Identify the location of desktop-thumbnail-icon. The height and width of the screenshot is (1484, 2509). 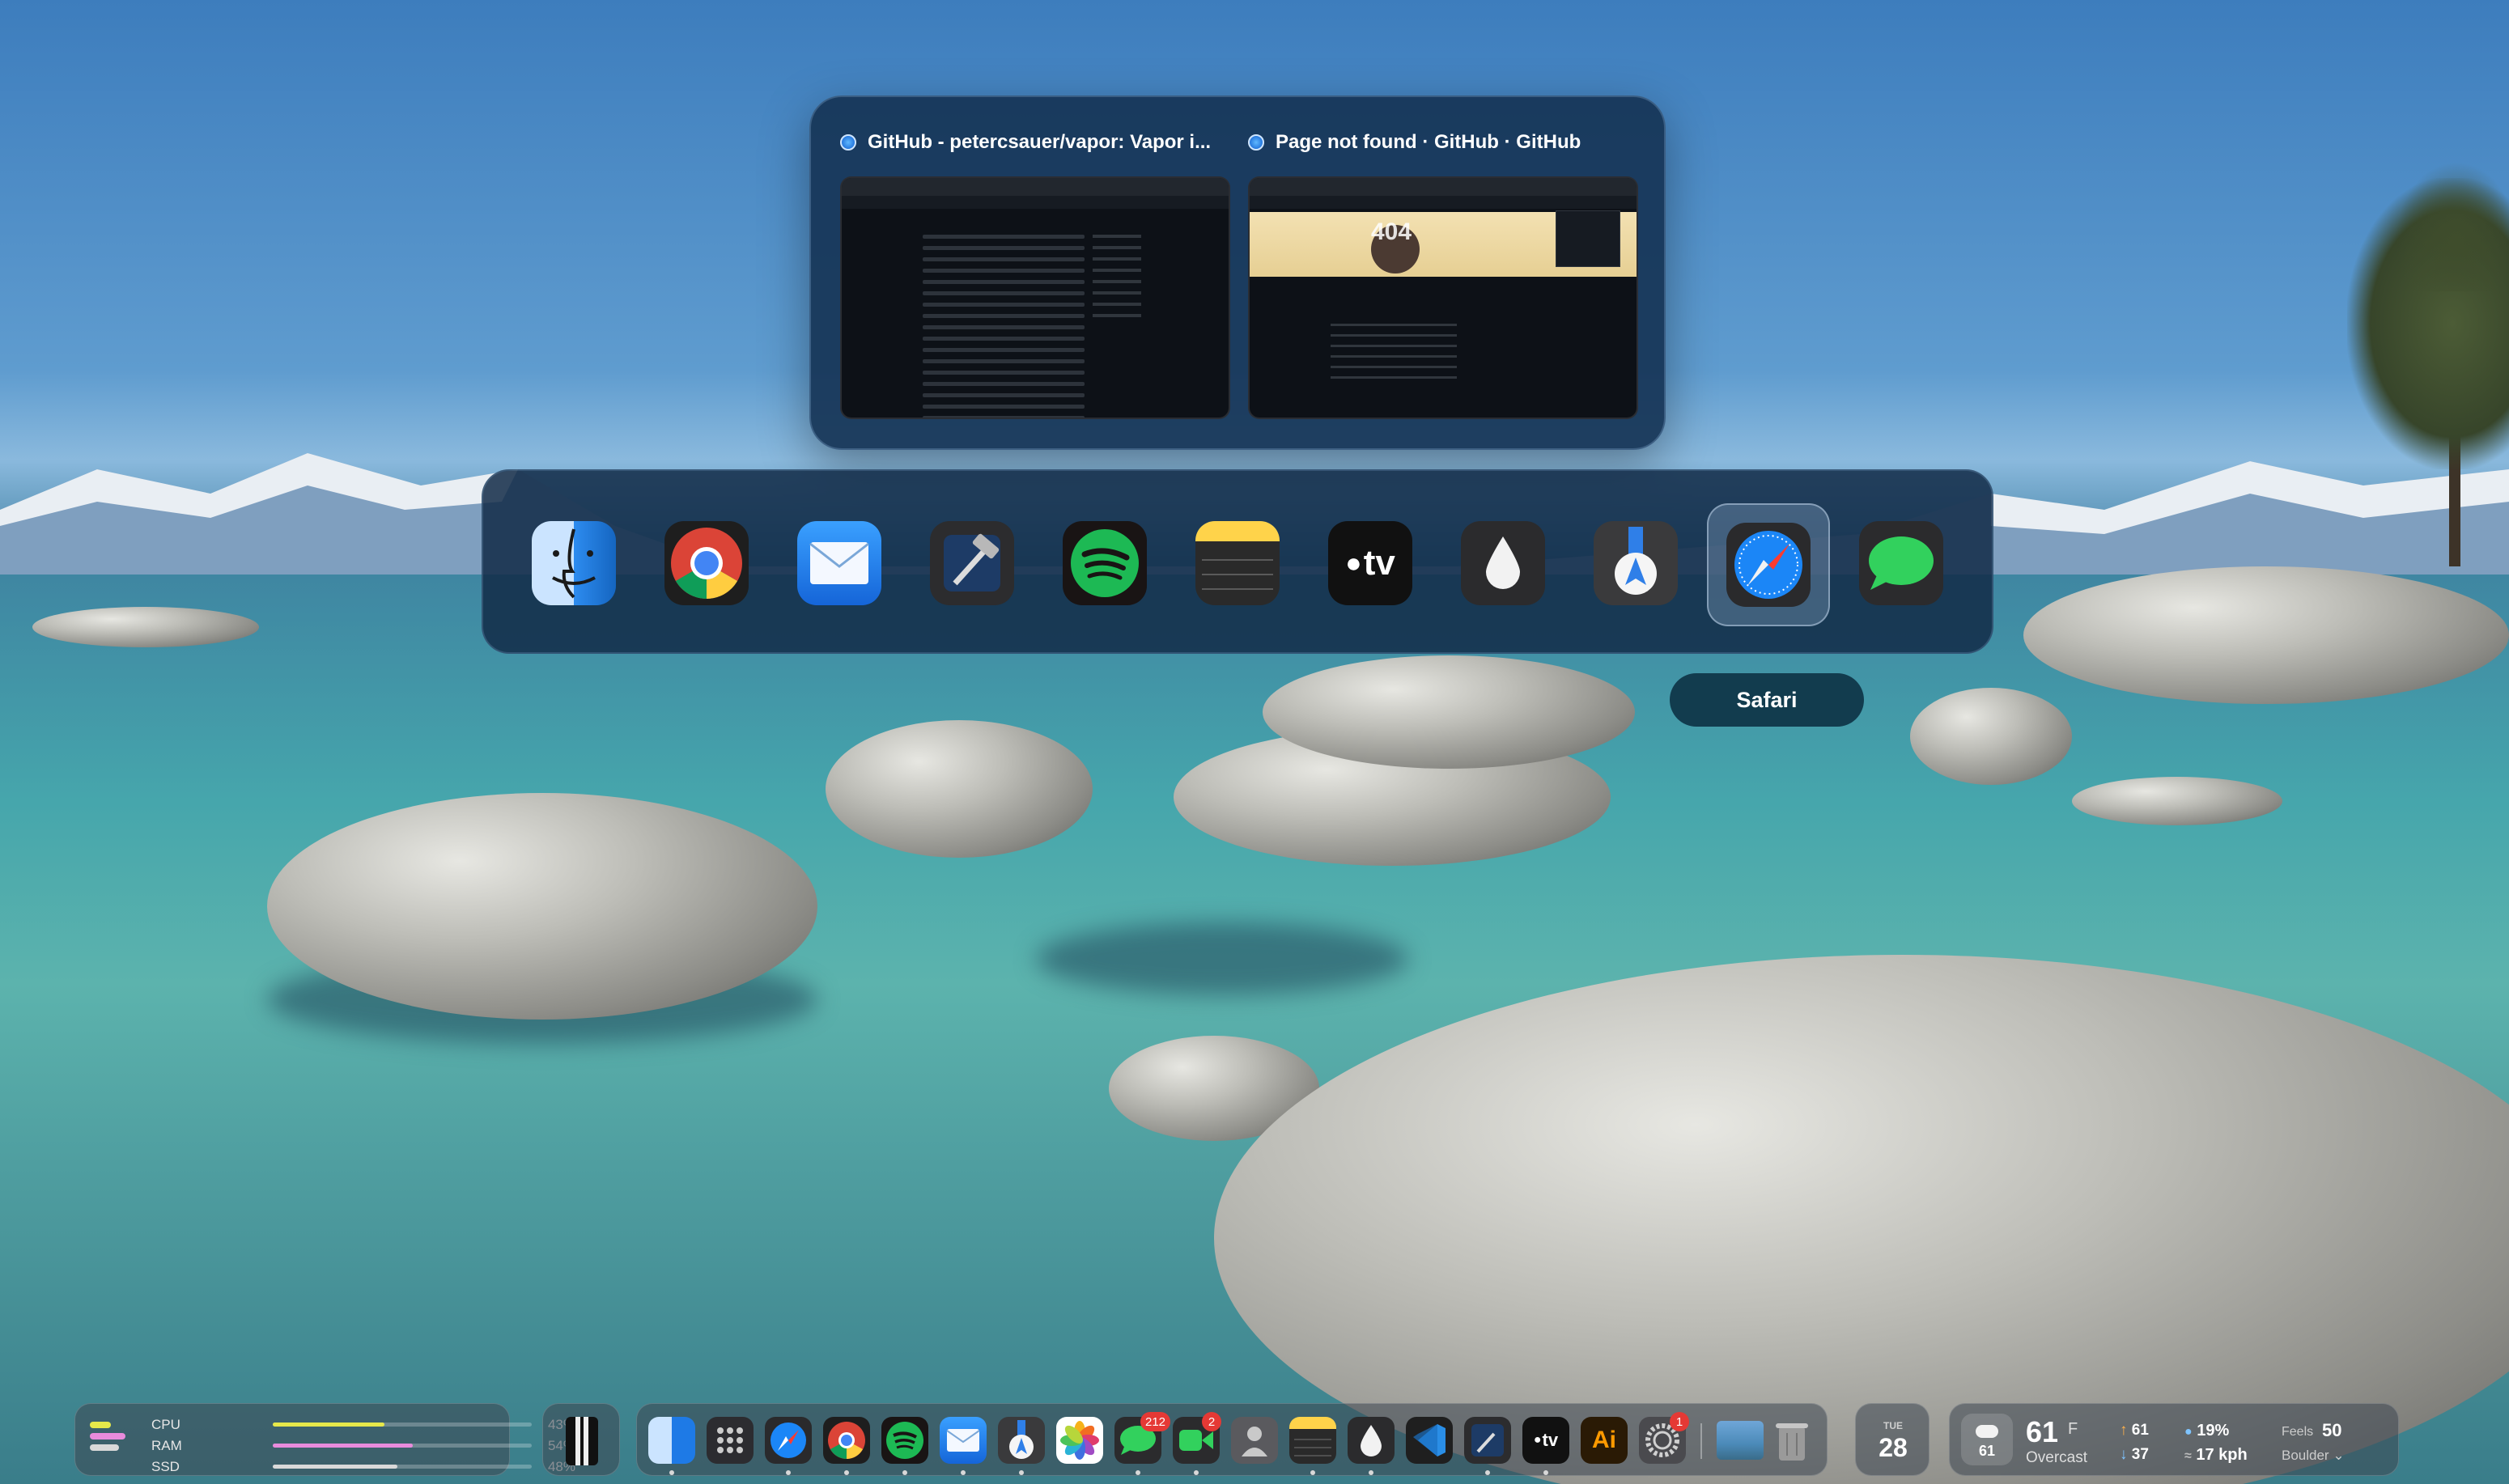
(1740, 1441).